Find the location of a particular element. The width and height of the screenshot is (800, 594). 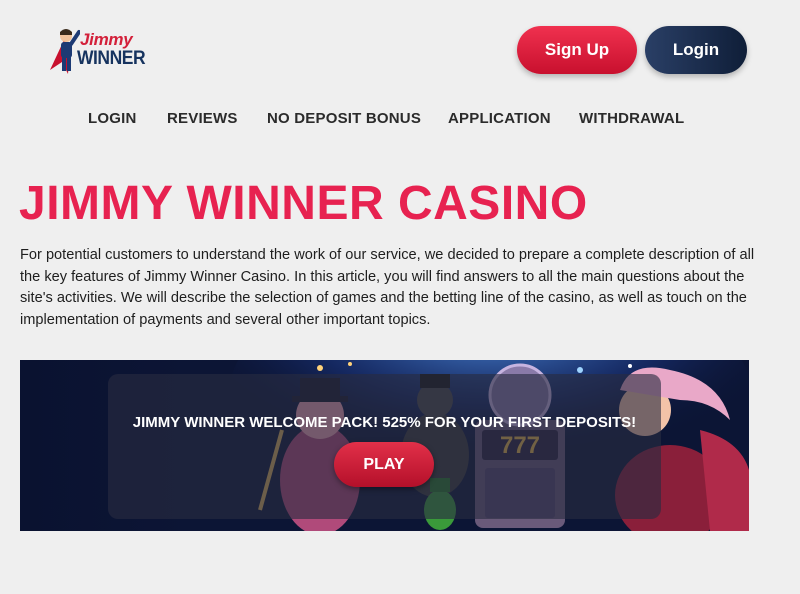

superhero-mascot-icon is located at coordinates (65, 51).